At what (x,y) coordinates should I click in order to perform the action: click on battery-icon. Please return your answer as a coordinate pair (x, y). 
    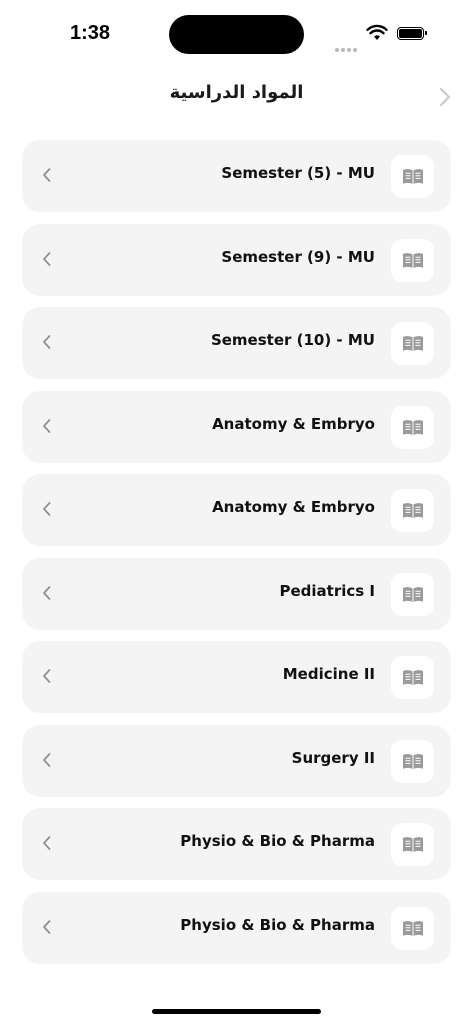
    Looking at the image, I should click on (412, 33).